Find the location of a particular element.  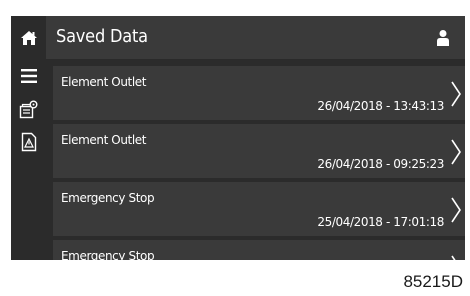

sidebar is located at coordinates (28, 160).